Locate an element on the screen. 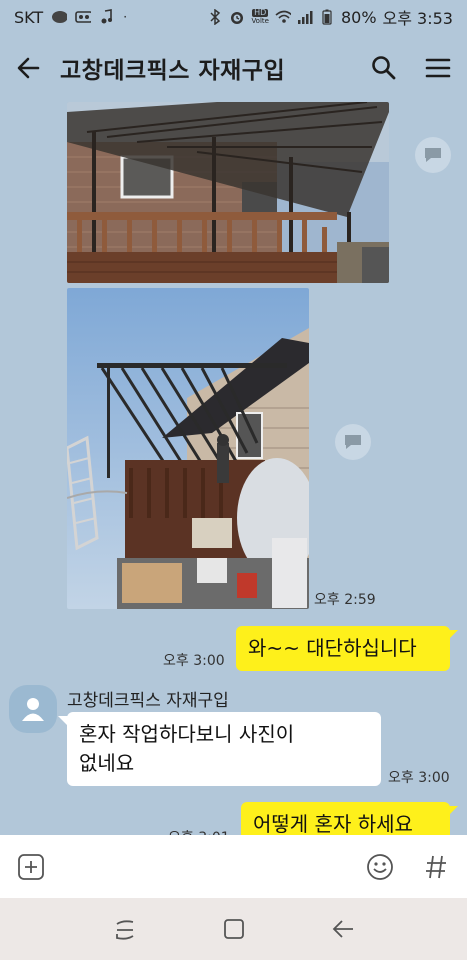  plus-square-icon is located at coordinates (31, 866).